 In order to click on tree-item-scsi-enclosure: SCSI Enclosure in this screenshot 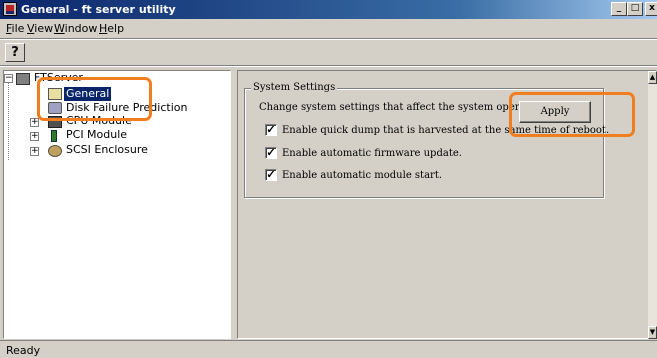, I will do `click(107, 150)`.